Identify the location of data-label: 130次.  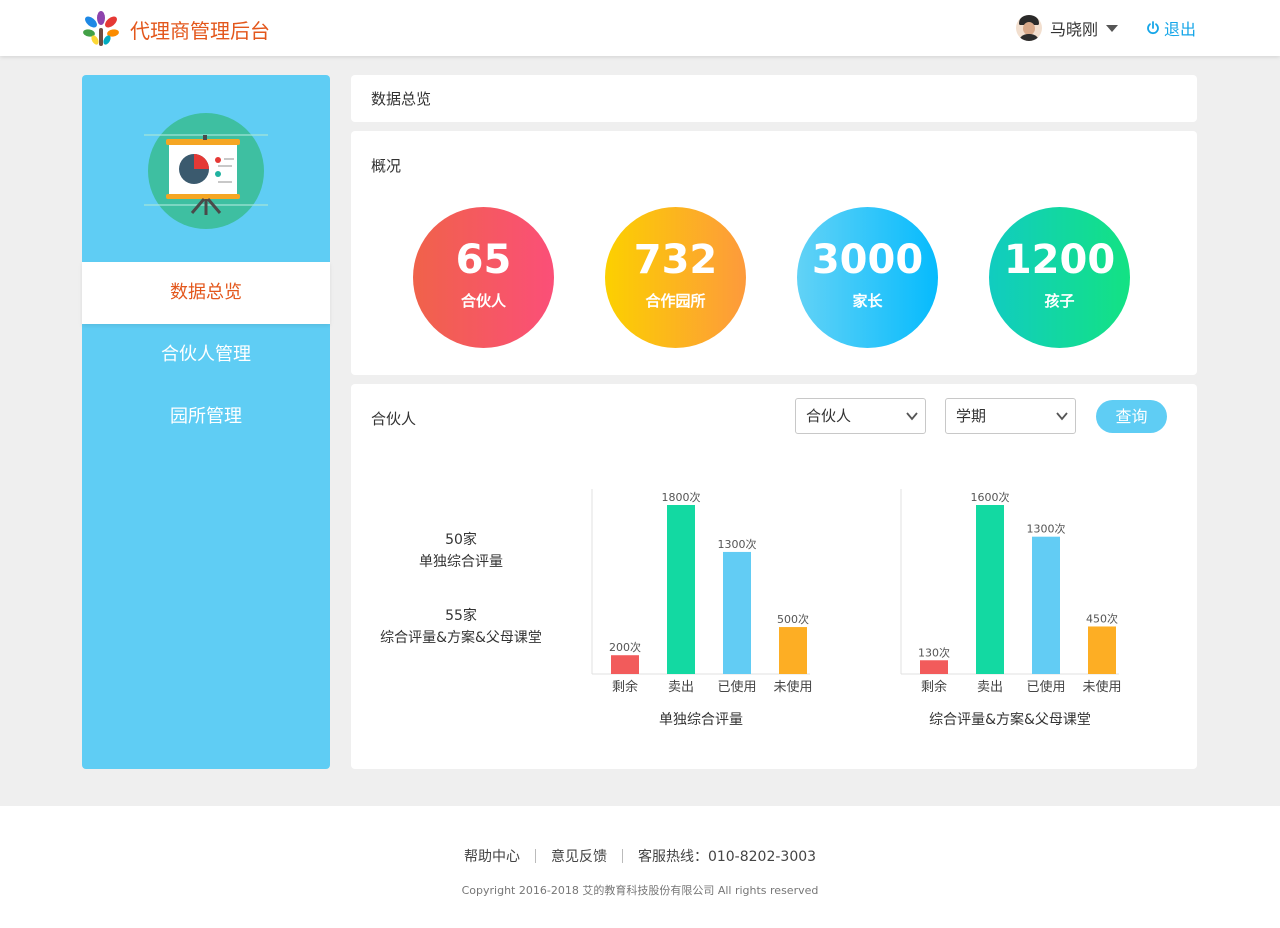
(934, 652).